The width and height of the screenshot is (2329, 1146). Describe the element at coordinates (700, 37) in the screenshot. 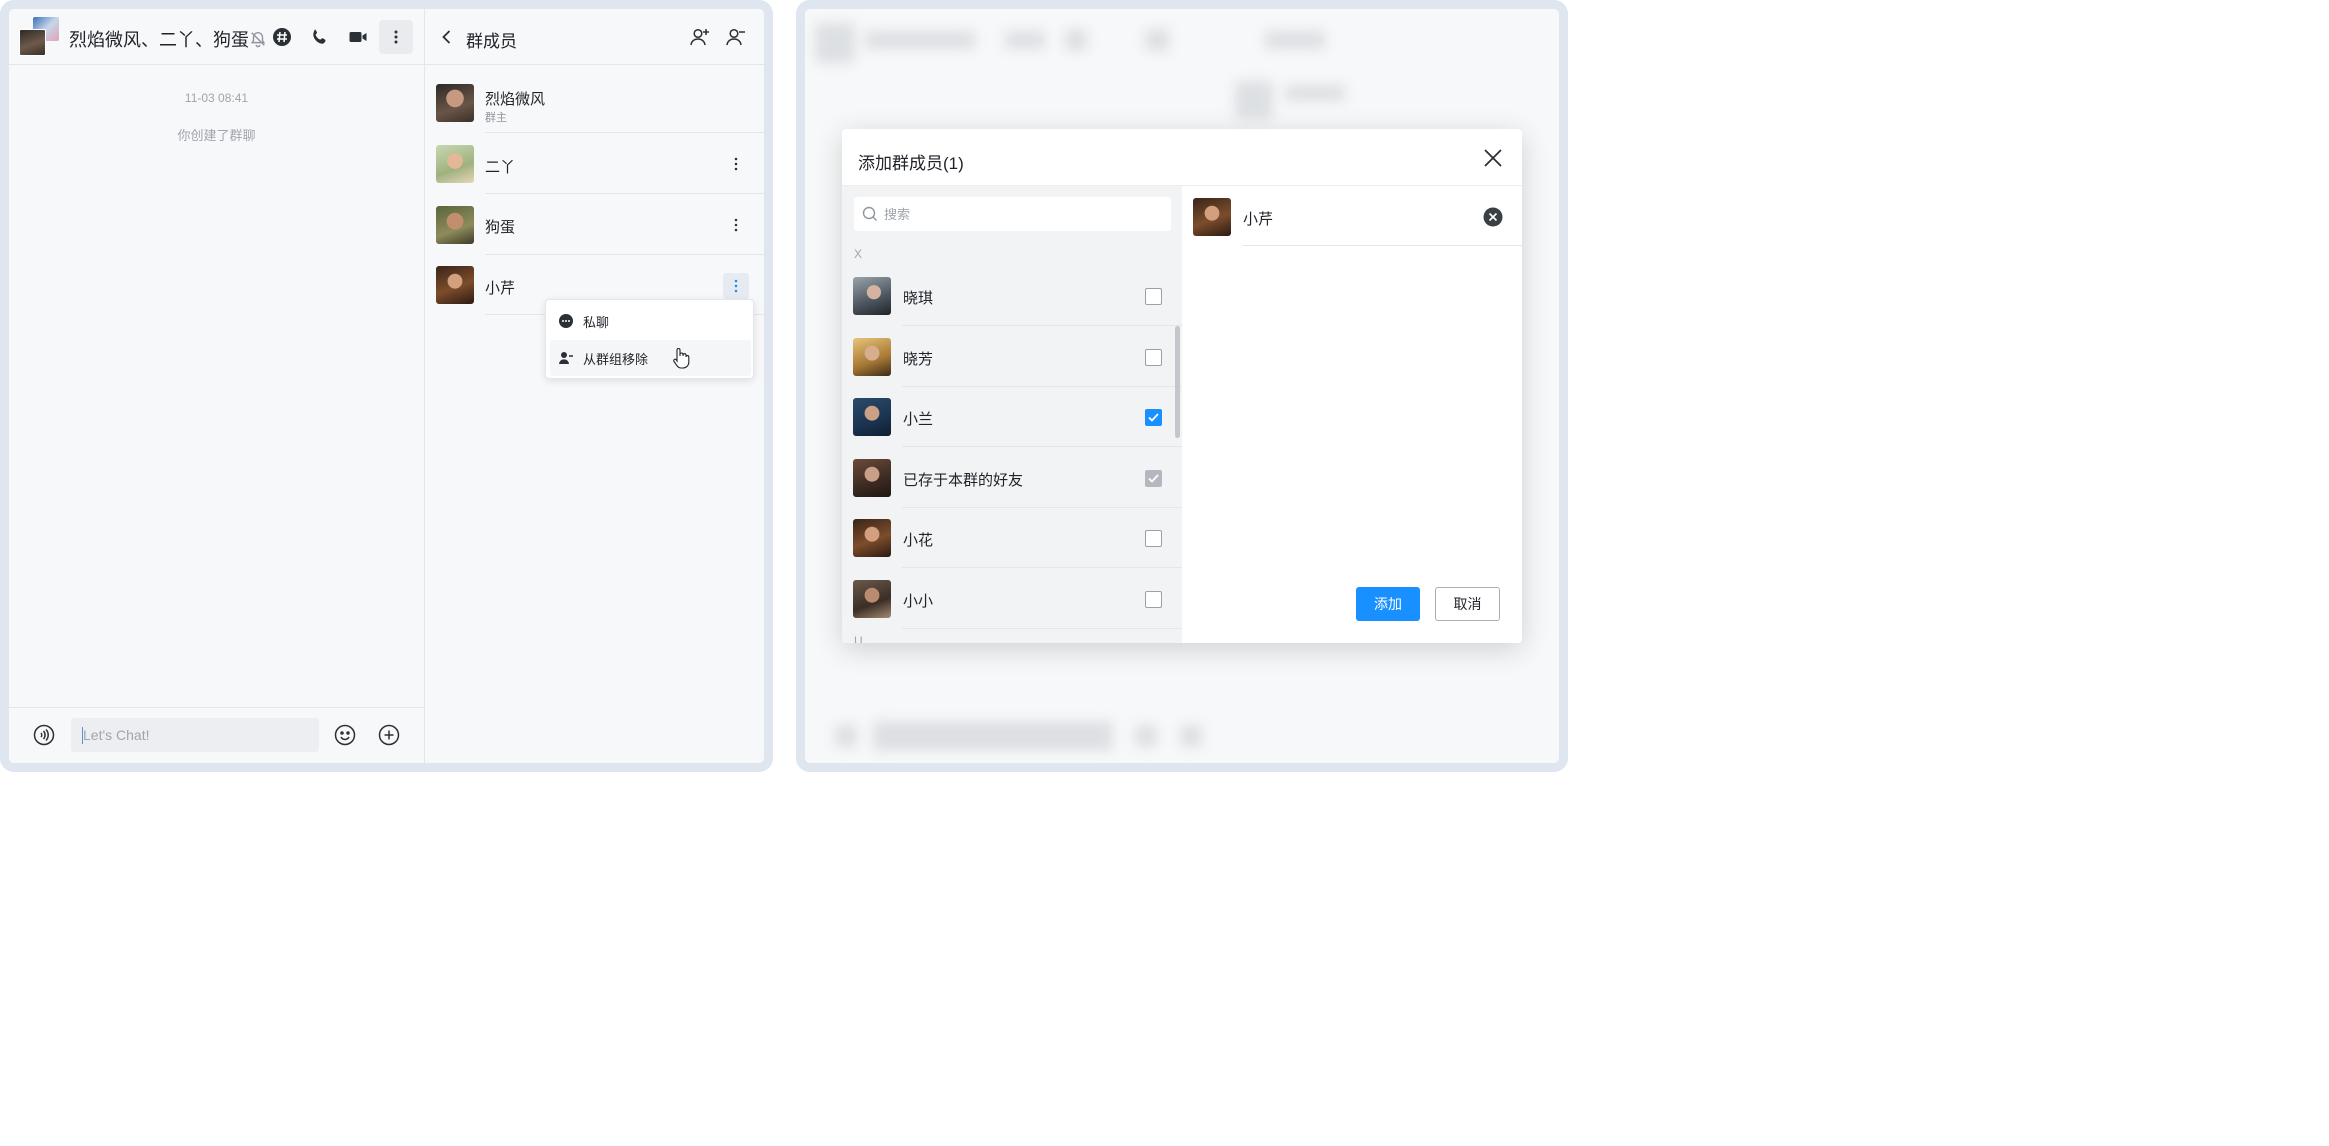

I see `add-member-icon` at that location.